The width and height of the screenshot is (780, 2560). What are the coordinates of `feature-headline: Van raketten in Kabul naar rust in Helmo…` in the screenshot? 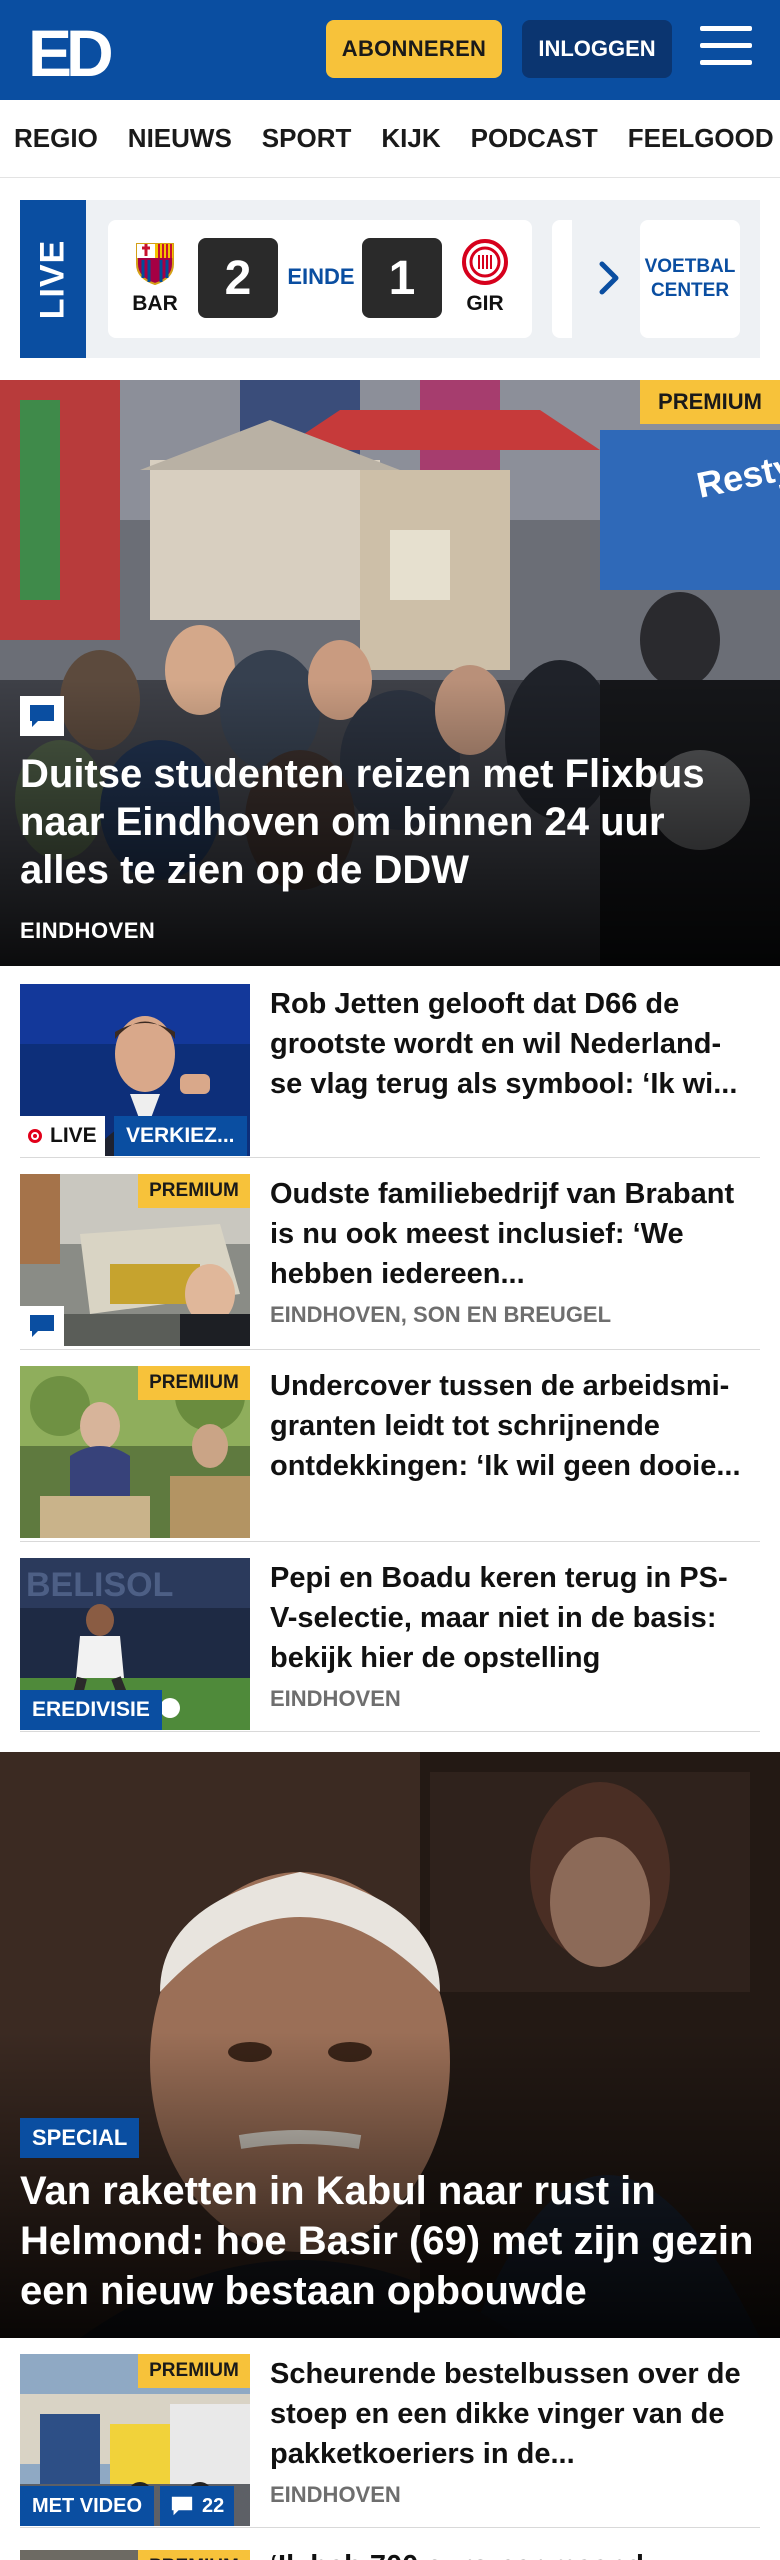 It's located at (390, 2241).